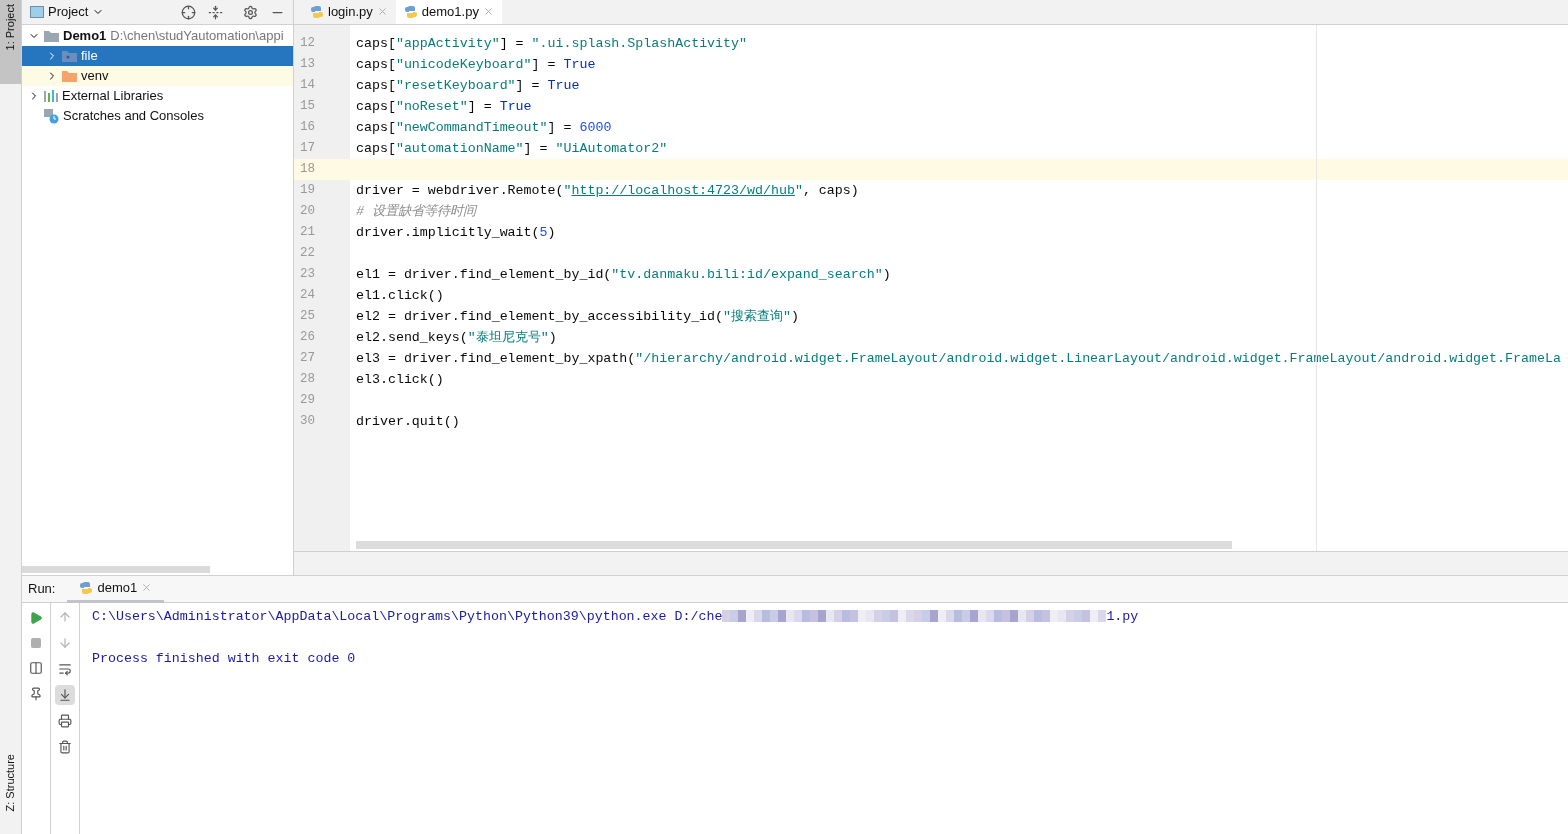 Image resolution: width=1568 pixels, height=834 pixels. I want to click on editor-tab: login.py, so click(349, 12).